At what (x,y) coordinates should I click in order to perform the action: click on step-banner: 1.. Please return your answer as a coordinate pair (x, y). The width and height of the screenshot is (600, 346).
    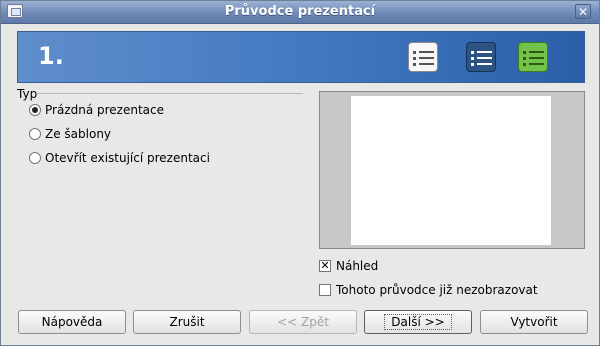
    Looking at the image, I should click on (301, 57).